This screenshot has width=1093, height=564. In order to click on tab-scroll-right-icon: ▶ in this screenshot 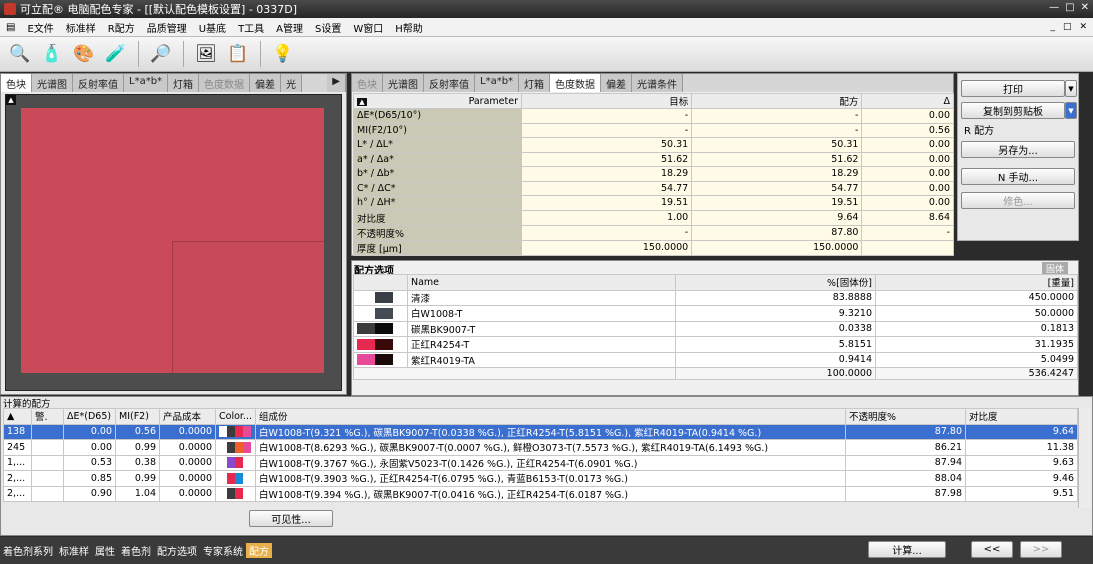, I will do `click(336, 83)`.